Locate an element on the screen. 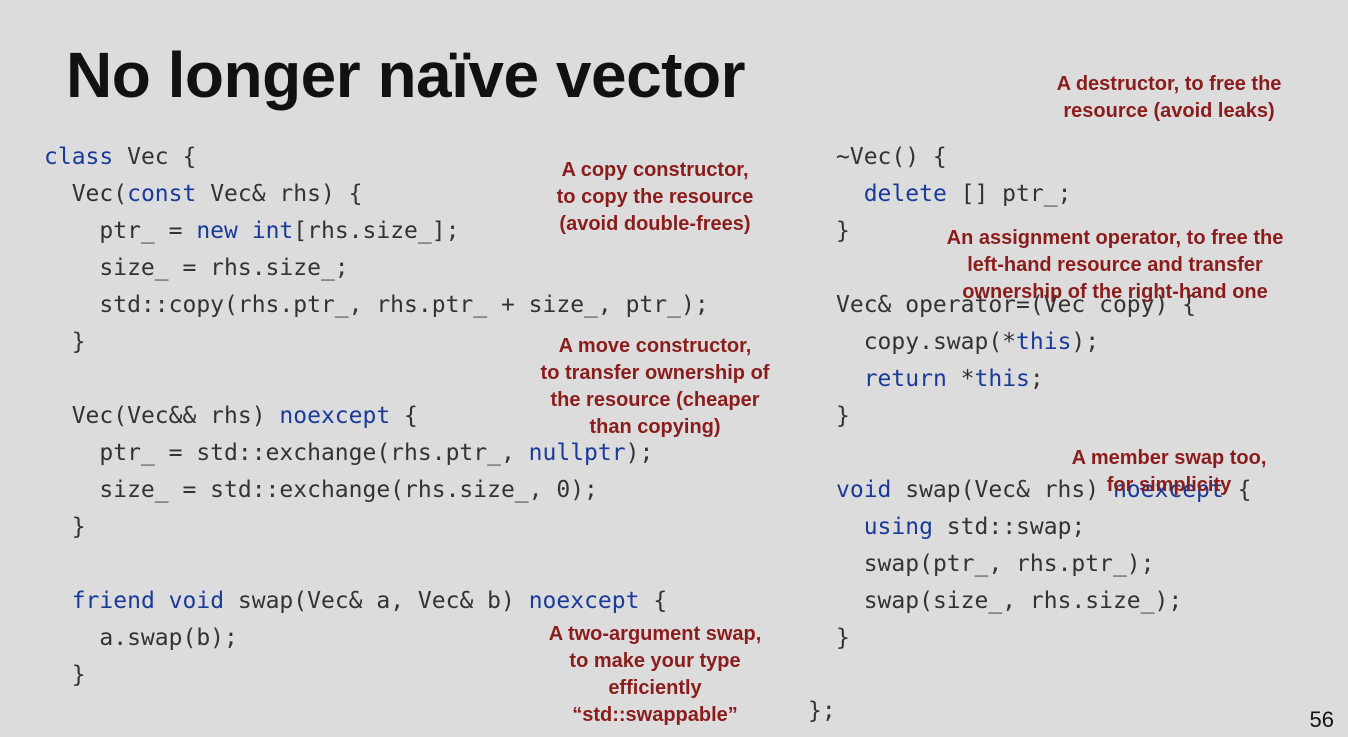  note-line: to transfer ownership of is located at coordinates (655, 373).